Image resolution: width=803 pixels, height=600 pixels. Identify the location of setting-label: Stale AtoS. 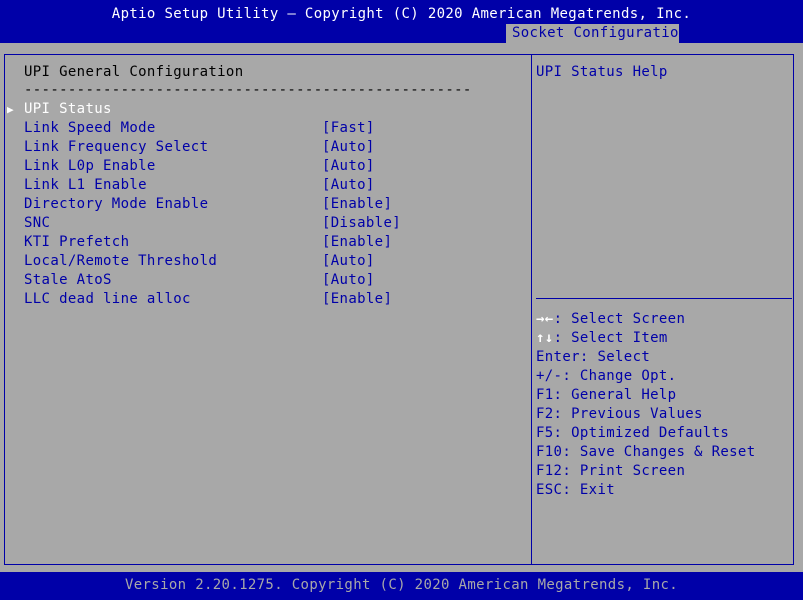
(68, 280).